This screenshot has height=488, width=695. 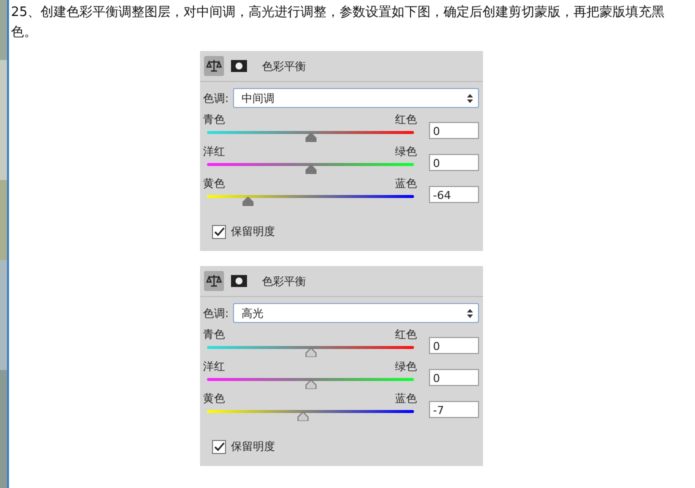 What do you see at coordinates (338, 23) in the screenshot?
I see `instruction-text: 25、创建色彩平衡调整图层，对中间调，高光进行调整，参数设置如下图，确定后创建剪切蒙版，再把蒙版填充黑色。` at bounding box center [338, 23].